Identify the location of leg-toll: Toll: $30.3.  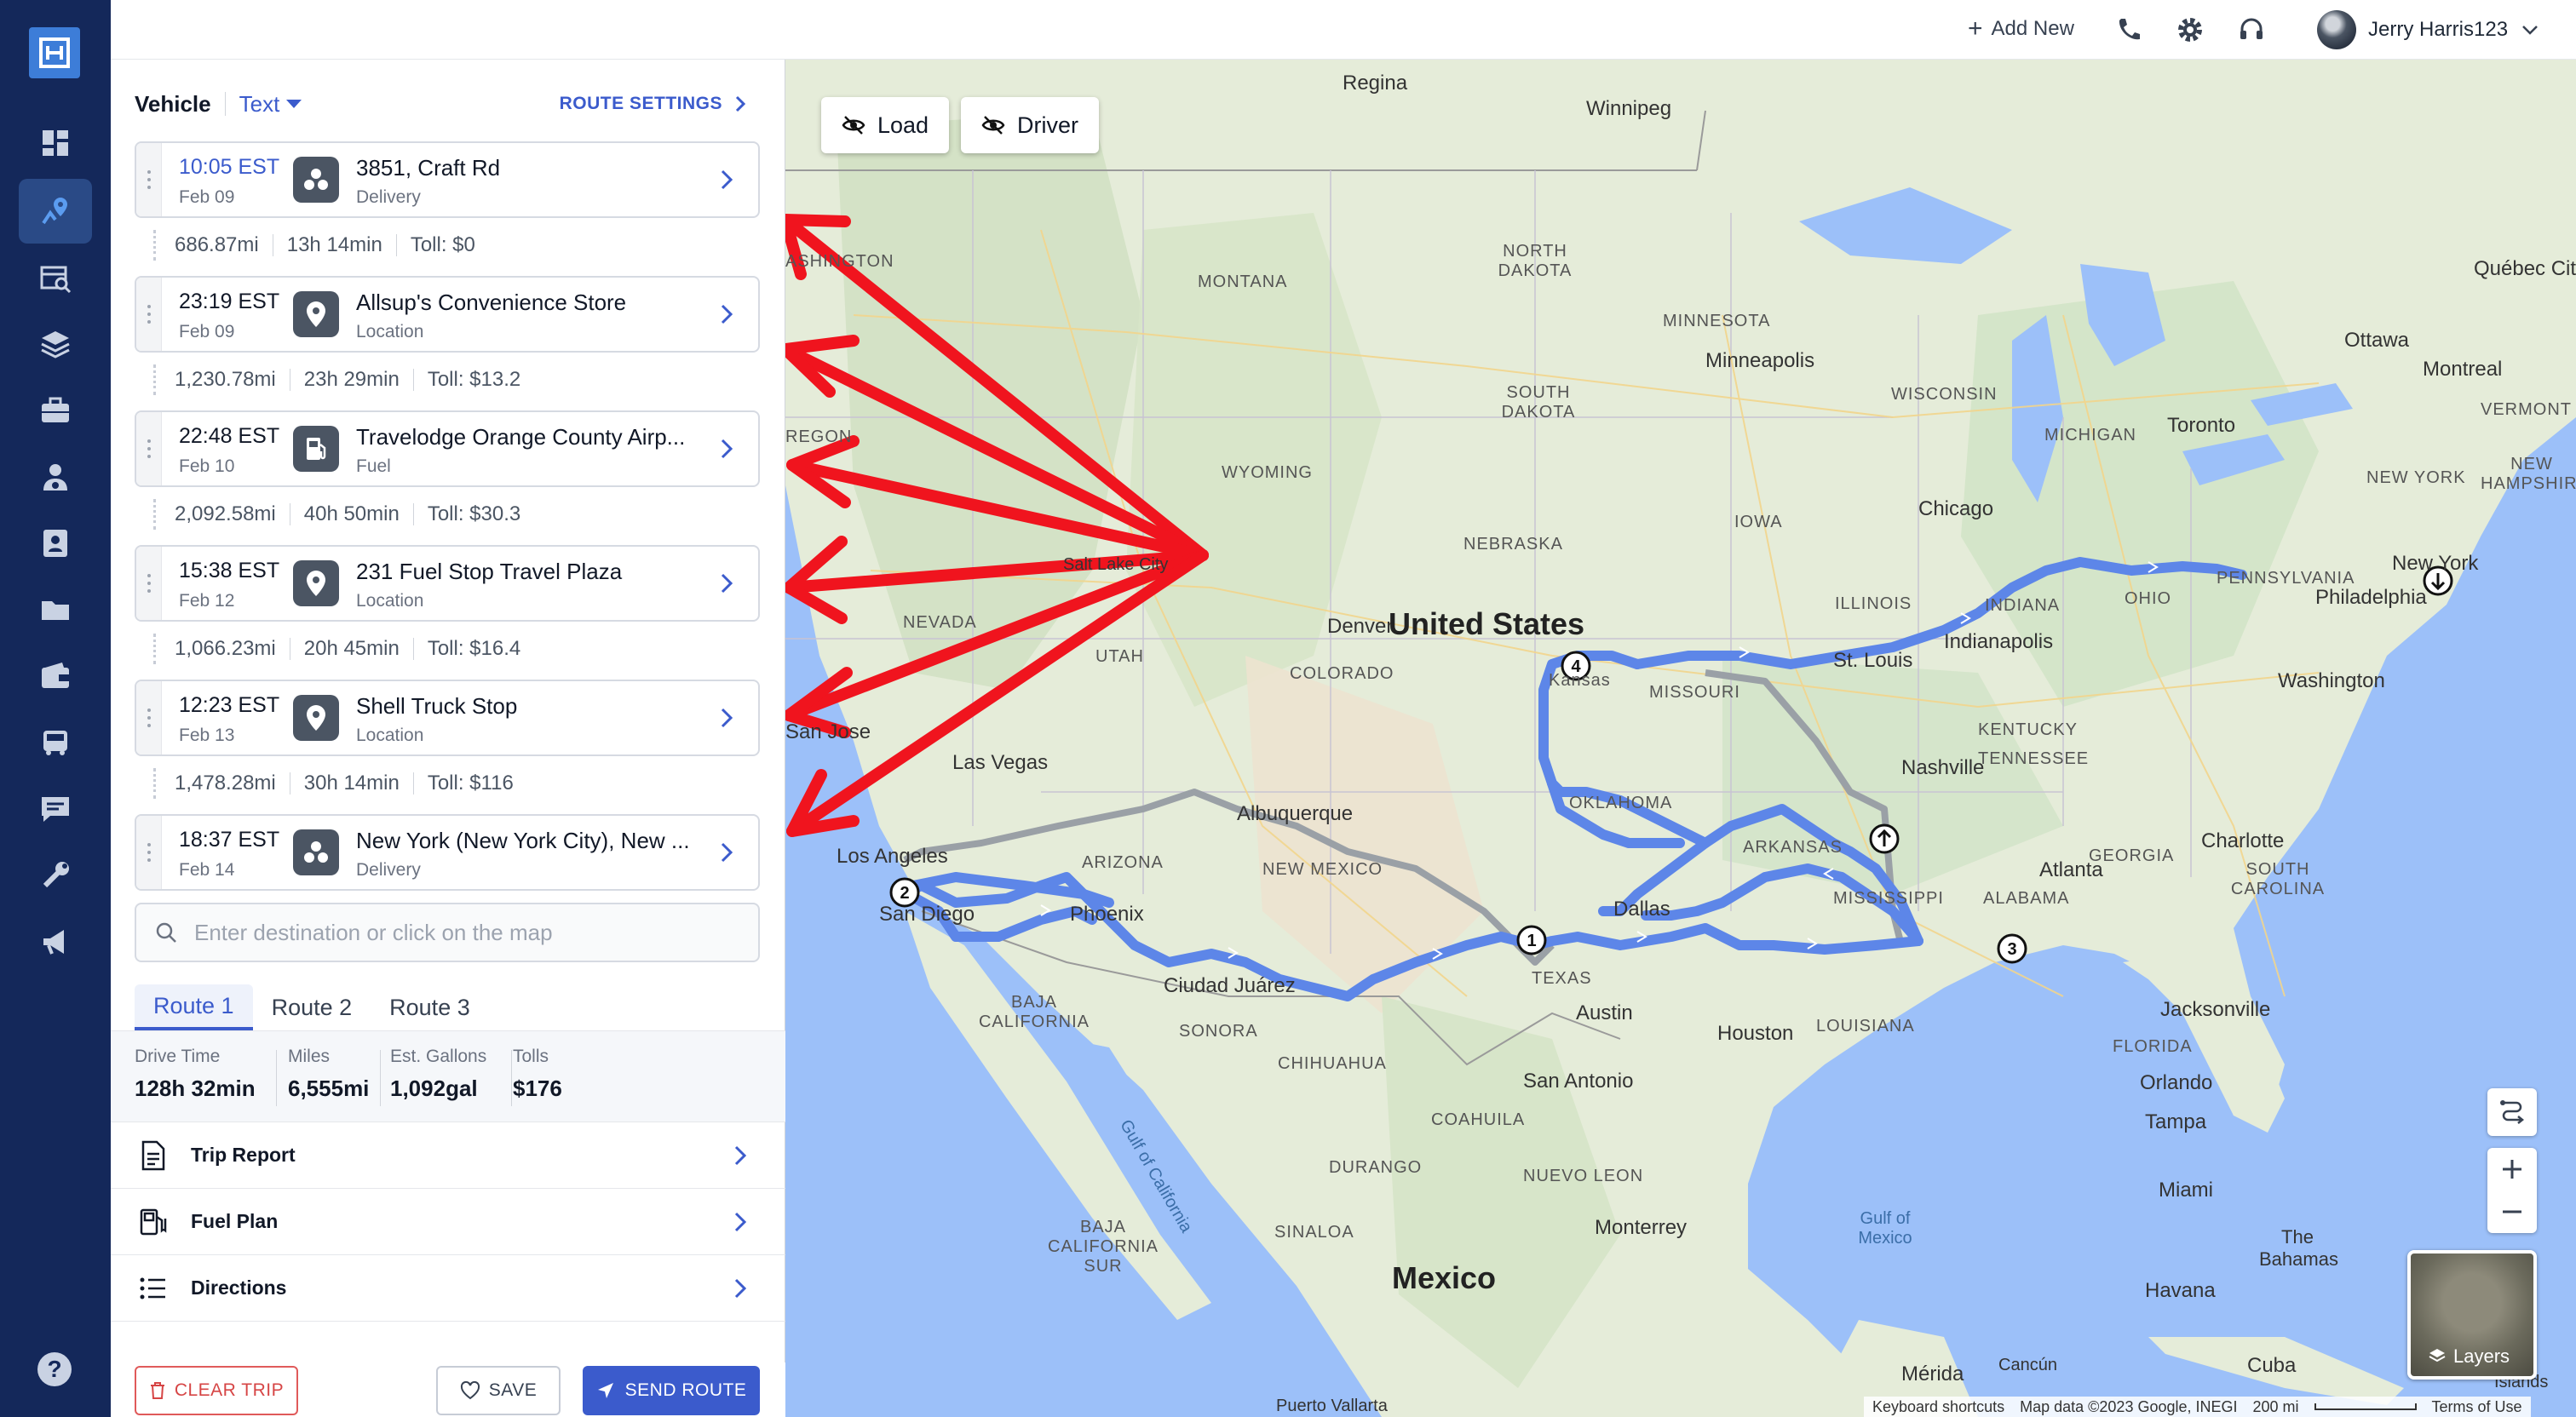
(474, 513).